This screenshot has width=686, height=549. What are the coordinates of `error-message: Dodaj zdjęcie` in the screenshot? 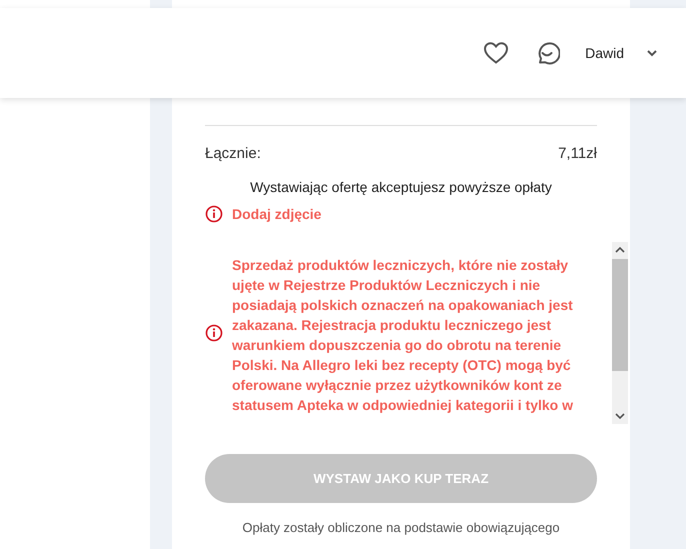 It's located at (277, 214).